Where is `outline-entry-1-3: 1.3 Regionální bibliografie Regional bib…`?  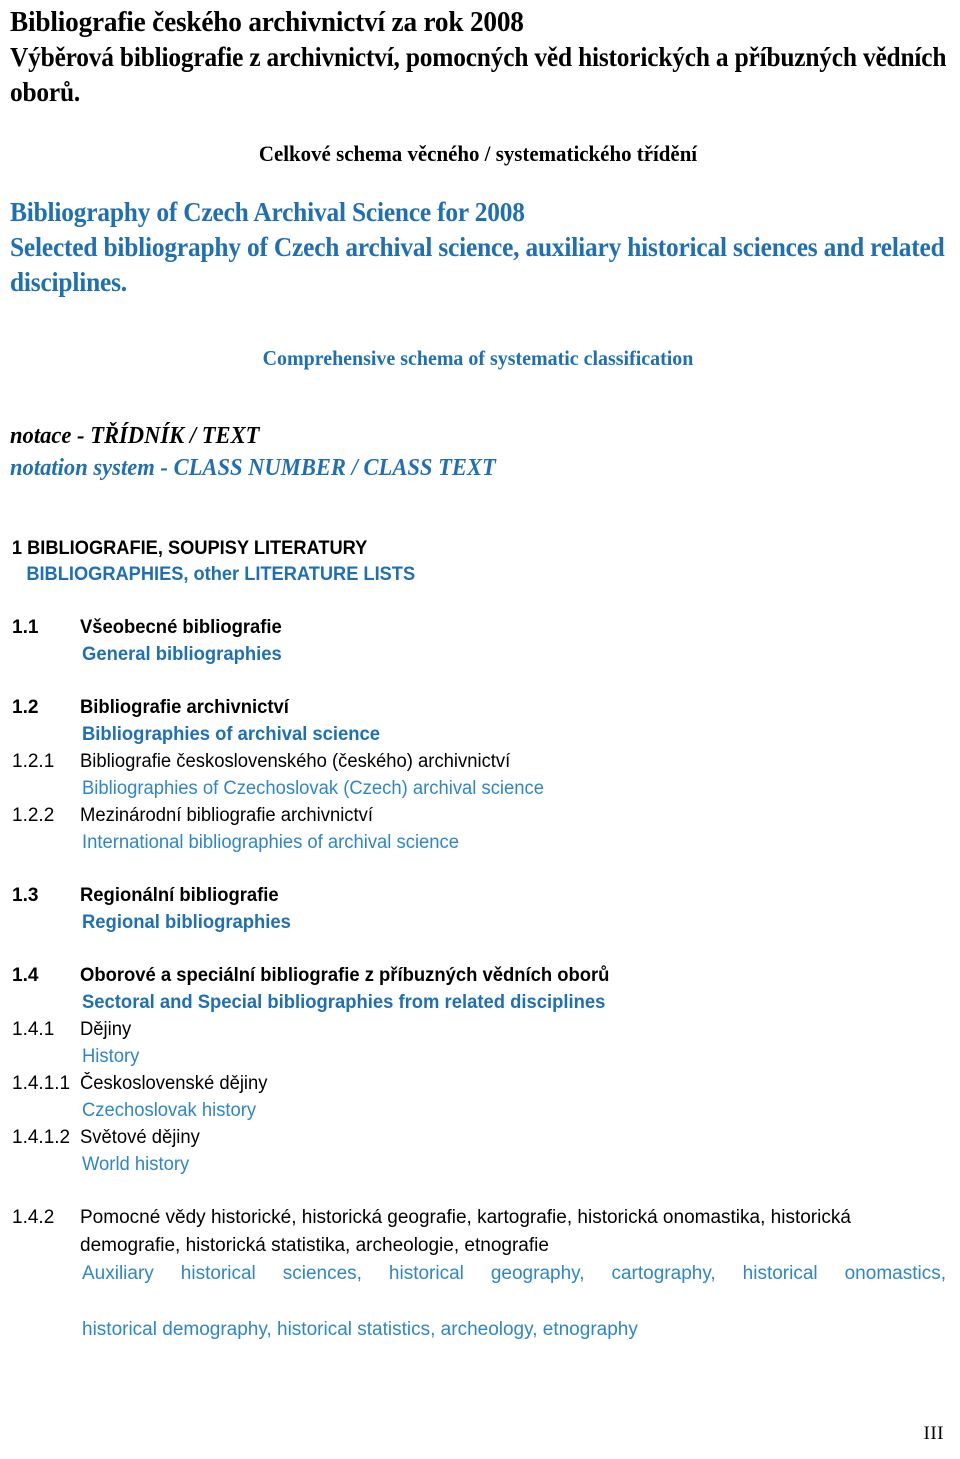 outline-entry-1-3: 1.3 Regionální bibliografie Regional bib… is located at coordinates (478, 909).